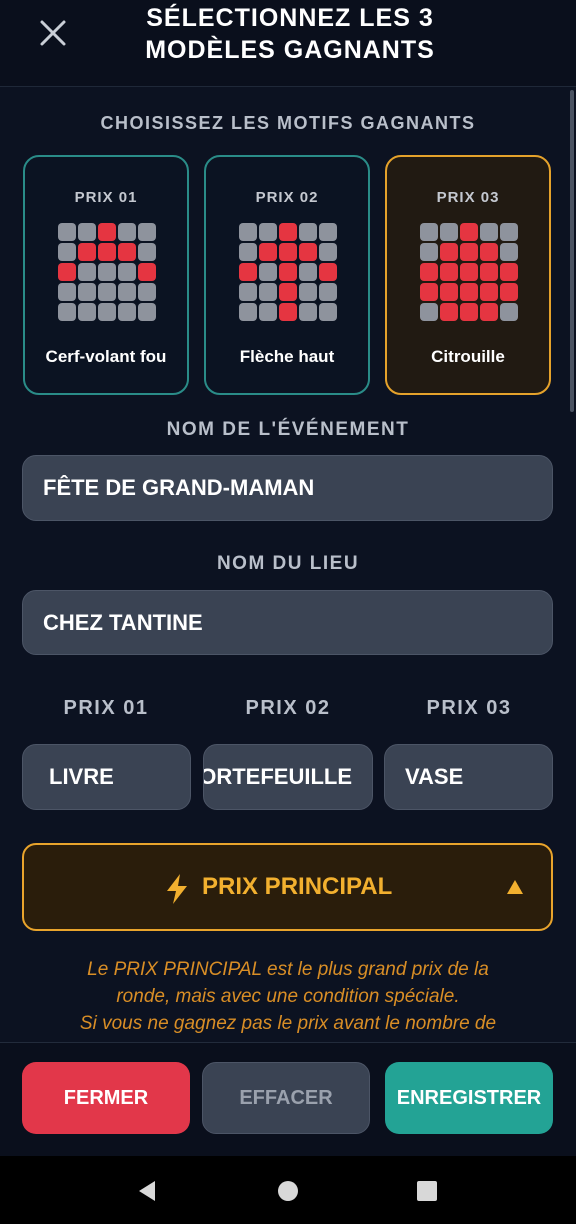 Image resolution: width=576 pixels, height=1224 pixels. Describe the element at coordinates (286, 1098) in the screenshot. I see `clear-button: EFFACER` at that location.